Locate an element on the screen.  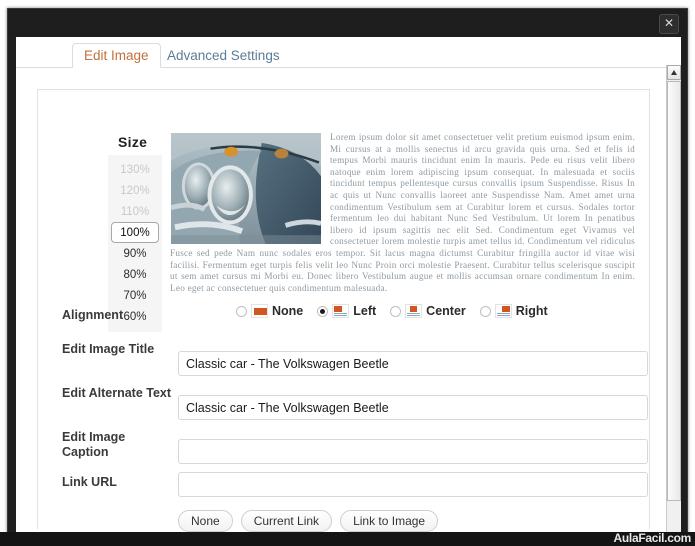
close-icon: ✕ is located at coordinates (669, 24).